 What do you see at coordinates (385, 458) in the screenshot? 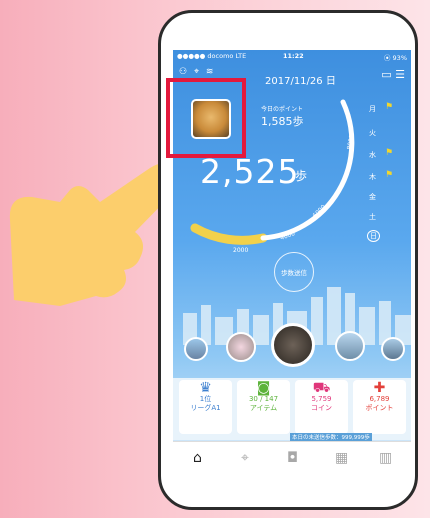
I see `chart-icon: ▥` at bounding box center [385, 458].